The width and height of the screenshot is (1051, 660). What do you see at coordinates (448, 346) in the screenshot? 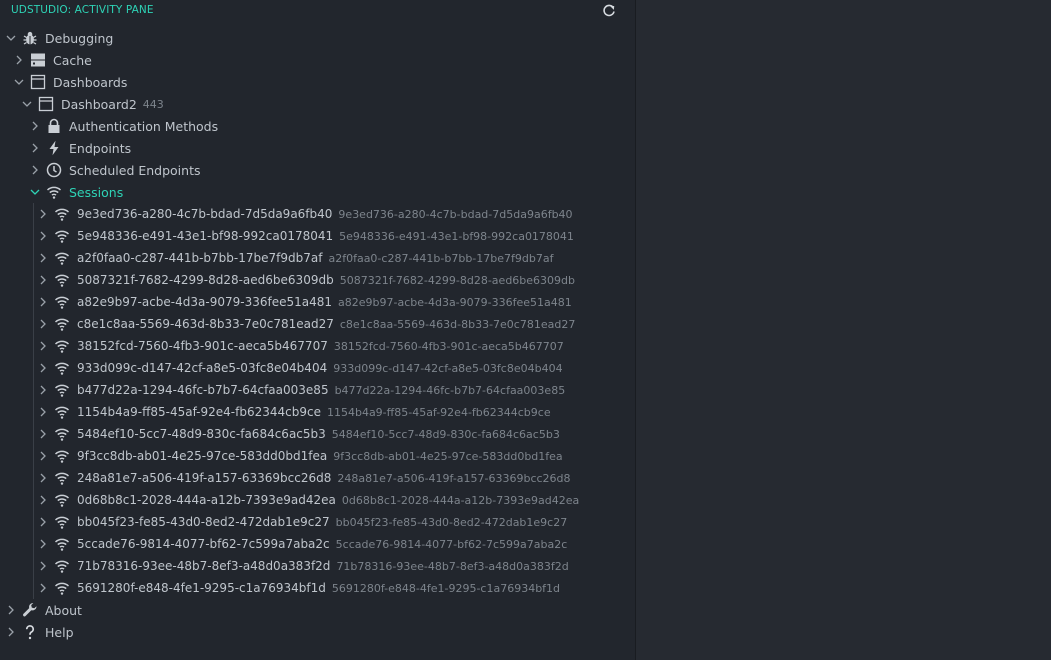
I see `session-id-description: 38152fcd-7560-4fb3-901c-aeca5b467707` at bounding box center [448, 346].